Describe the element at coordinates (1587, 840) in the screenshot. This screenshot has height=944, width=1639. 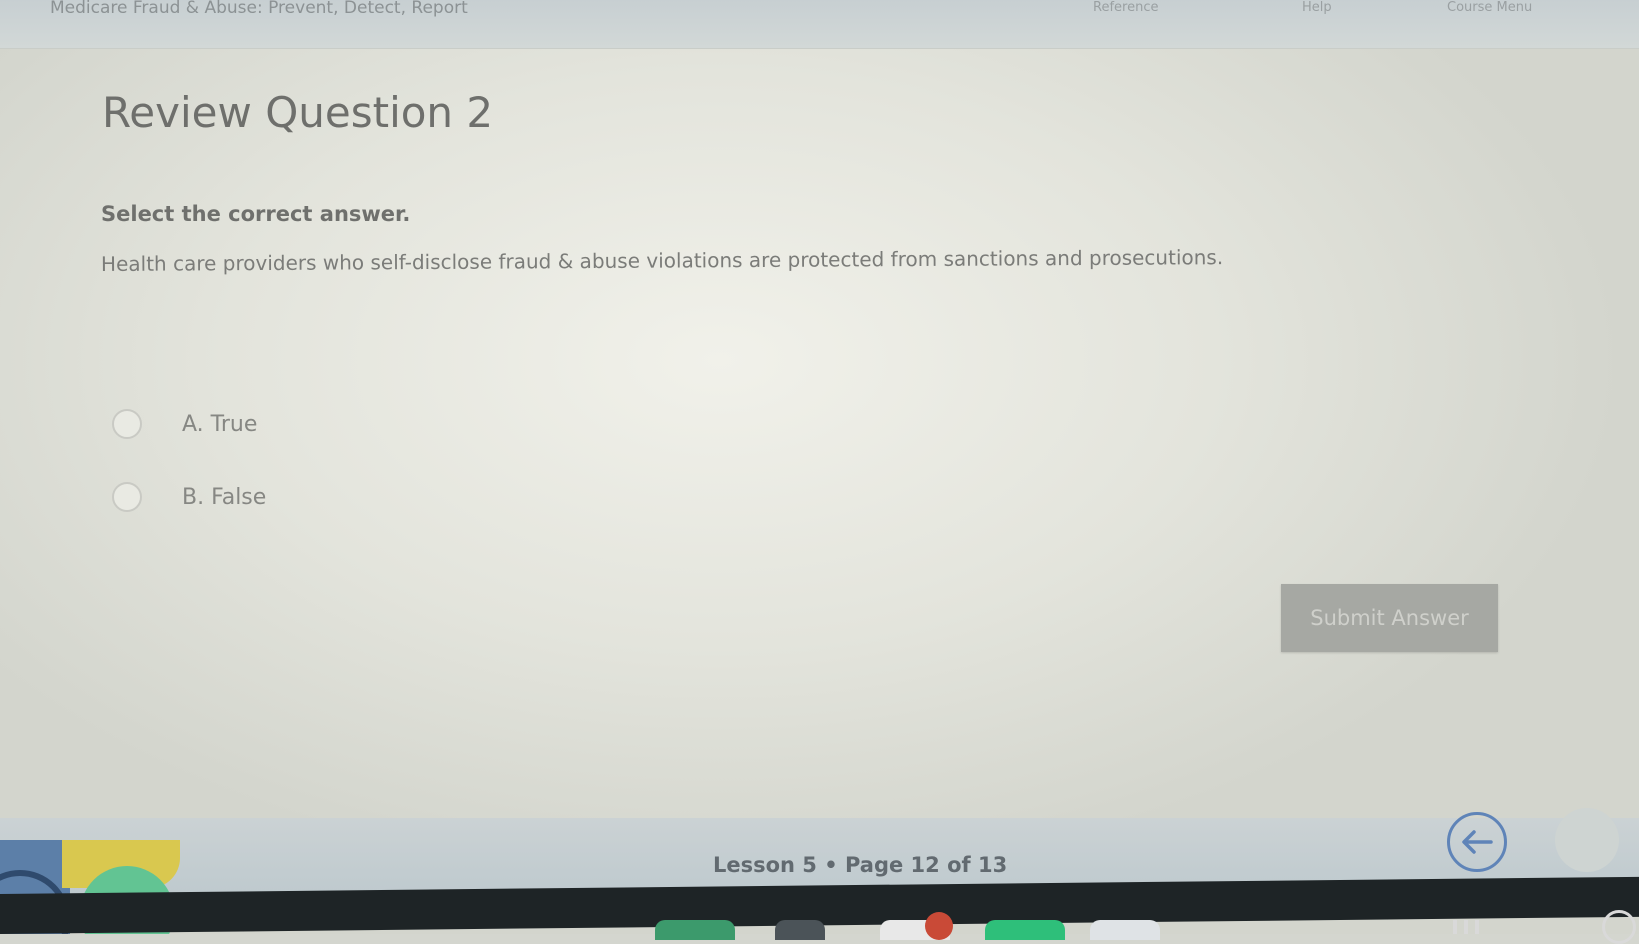
I see `forward-button` at that location.